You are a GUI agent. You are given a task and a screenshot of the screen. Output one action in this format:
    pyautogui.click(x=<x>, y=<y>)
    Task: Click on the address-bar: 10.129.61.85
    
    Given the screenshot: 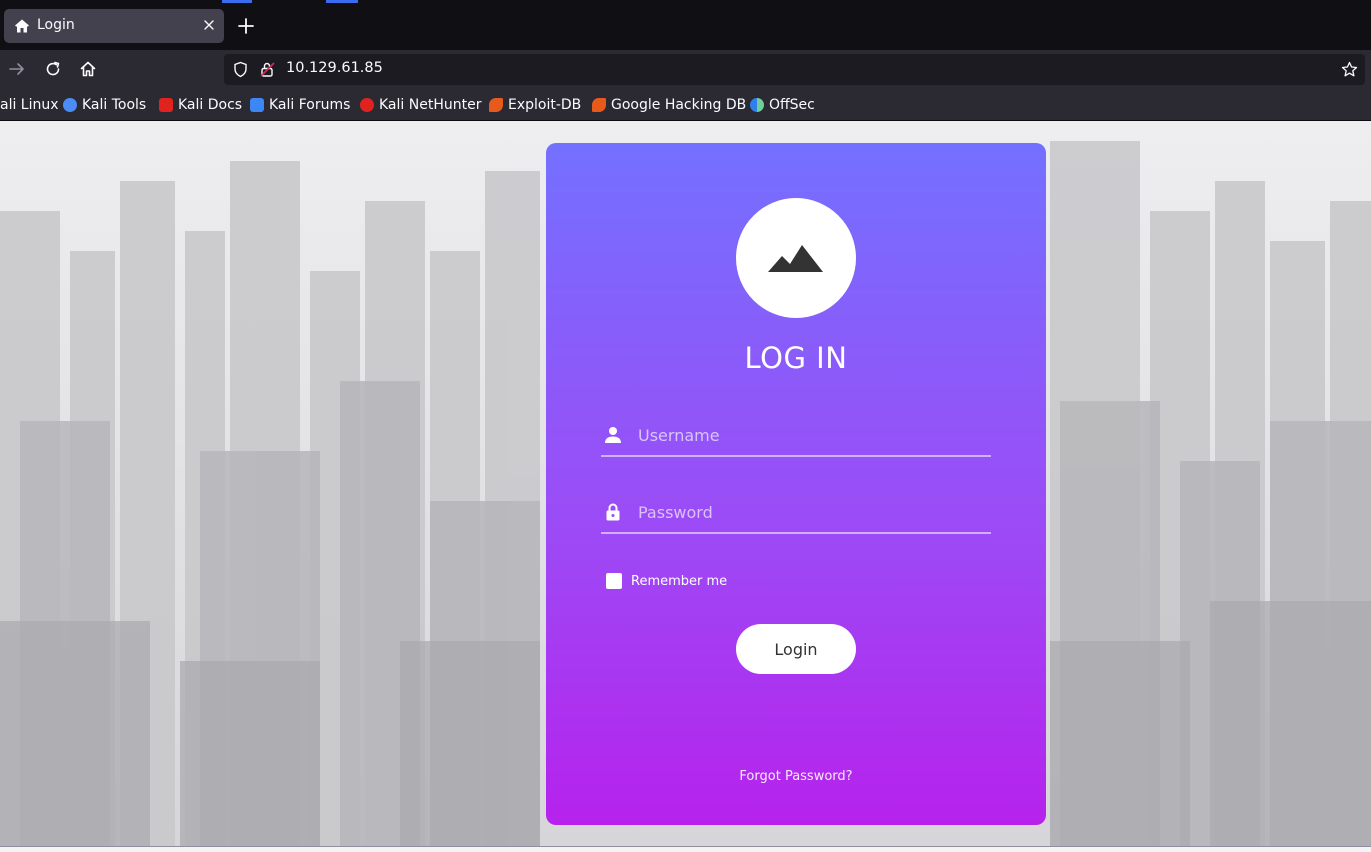 What is the action you would take?
    pyautogui.click(x=794, y=69)
    